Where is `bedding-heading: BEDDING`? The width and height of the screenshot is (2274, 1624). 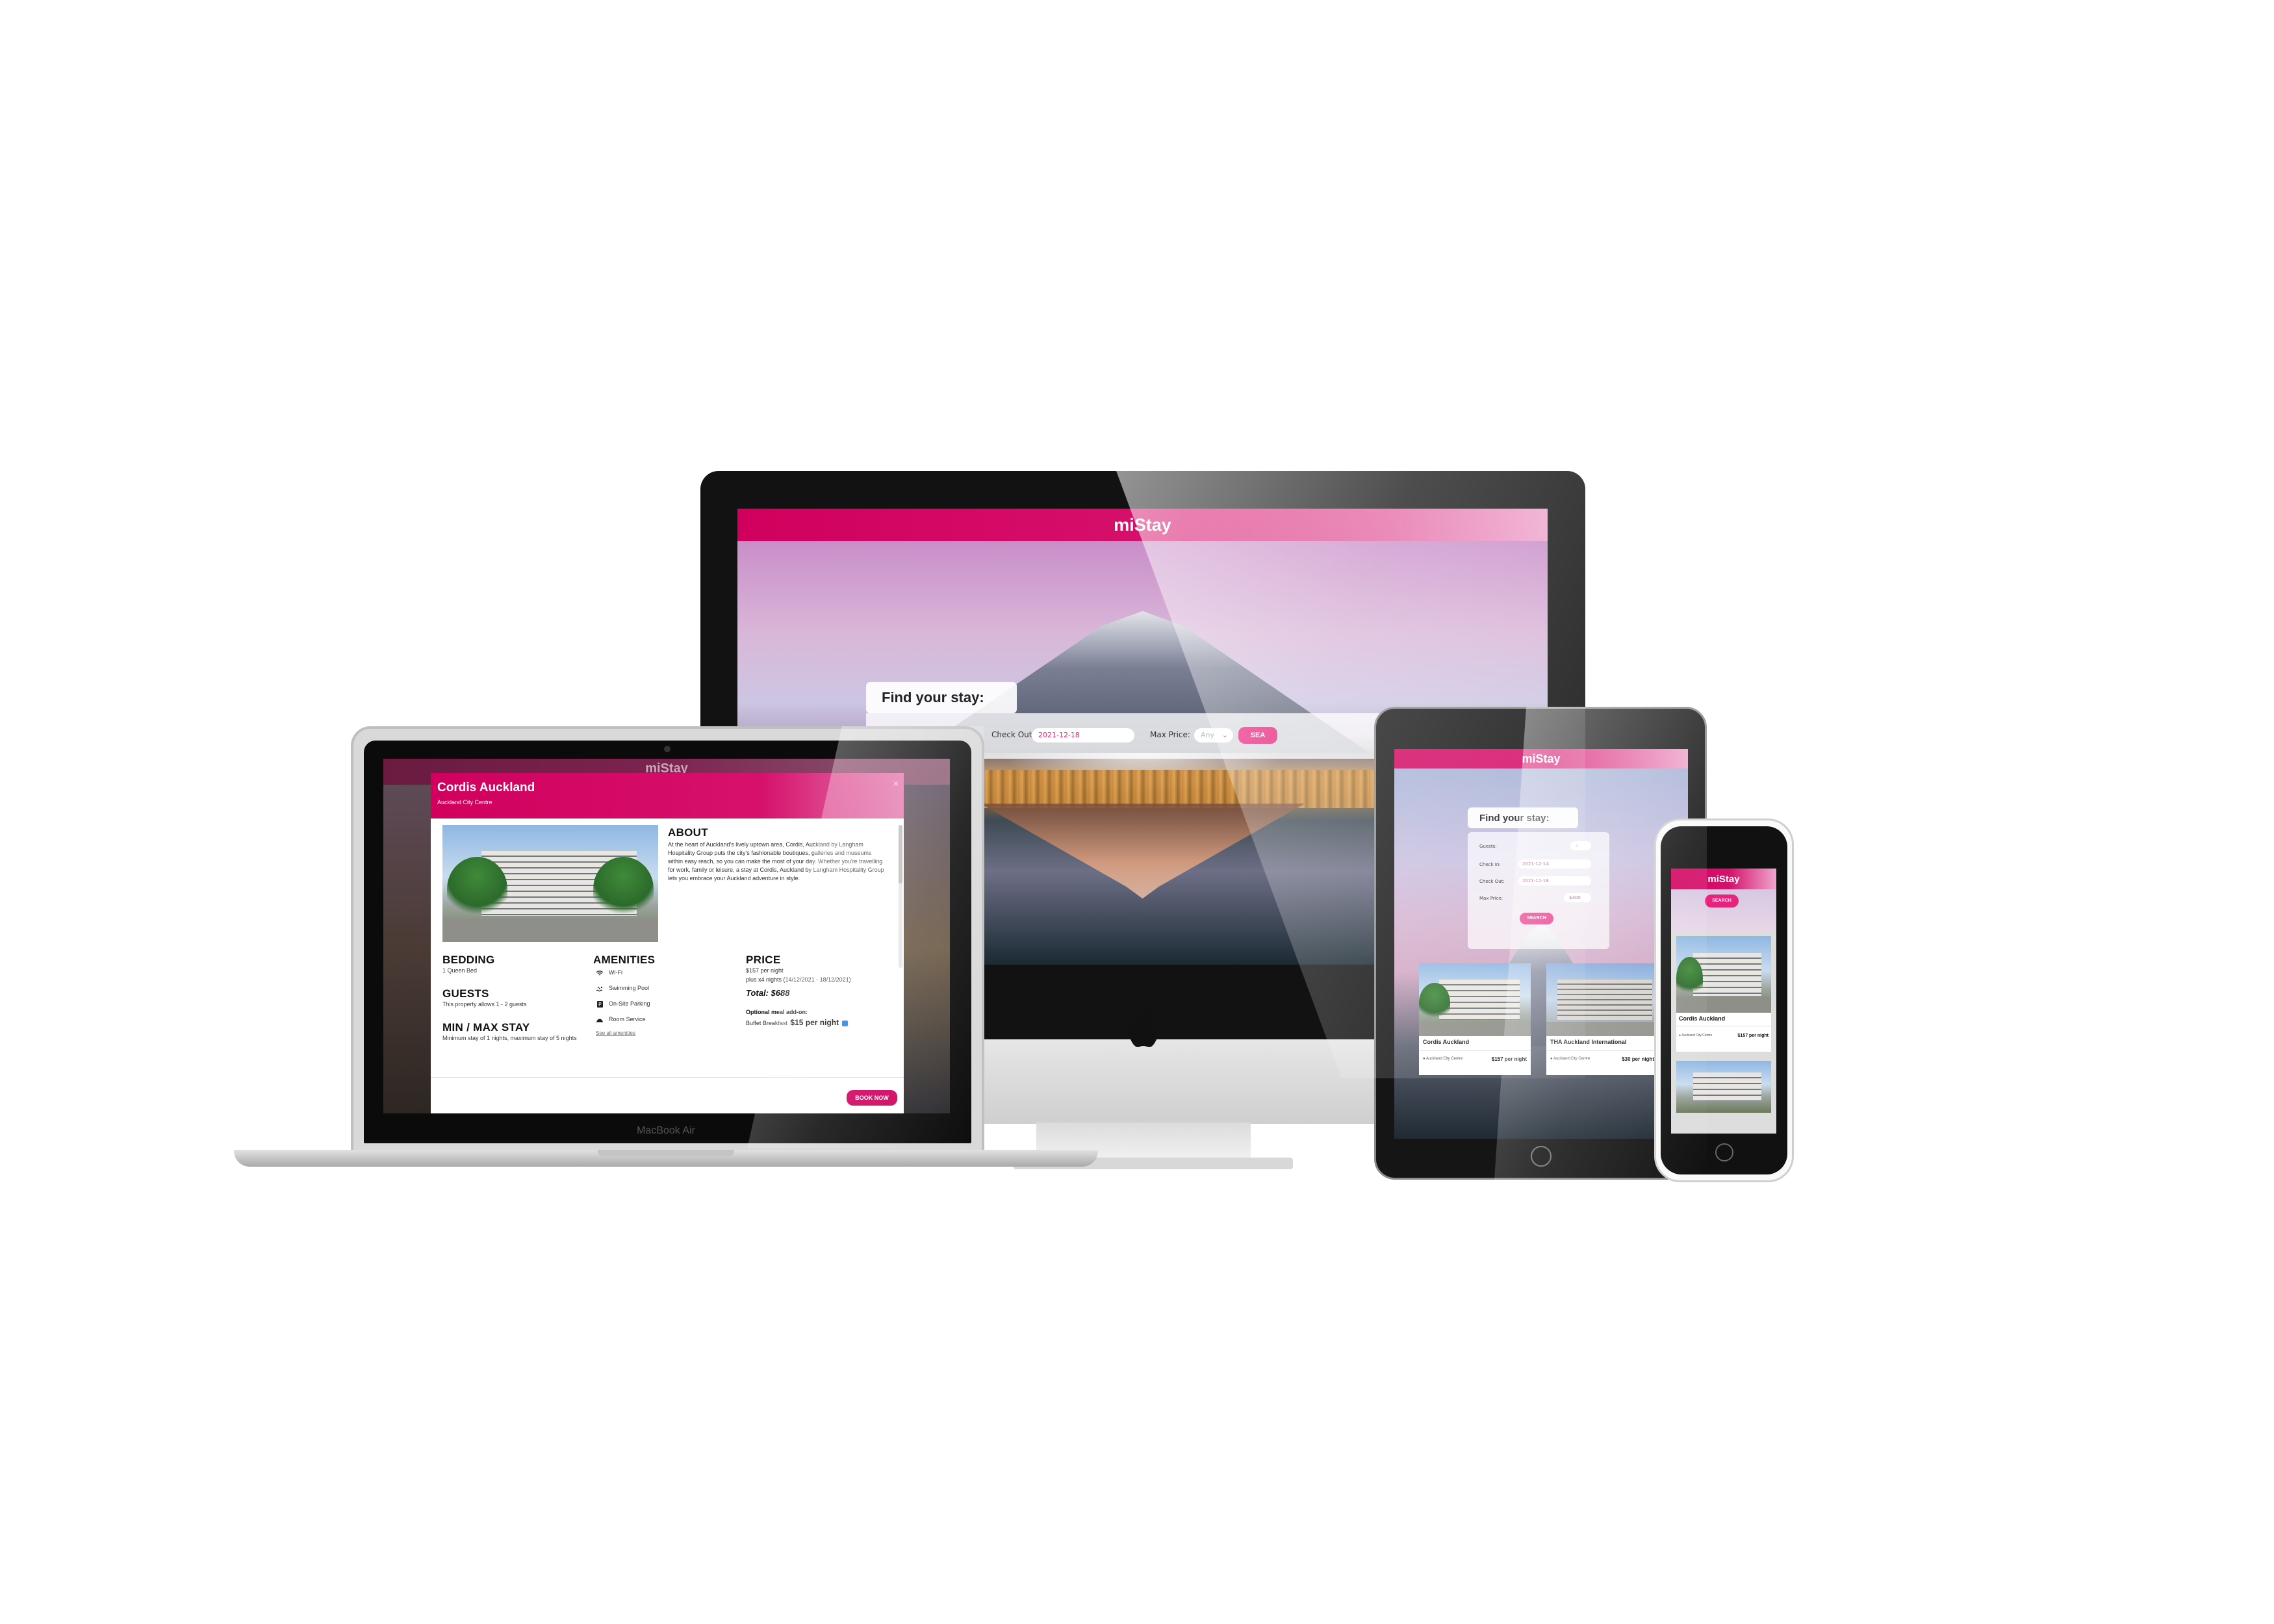 bedding-heading: BEDDING is located at coordinates (468, 960).